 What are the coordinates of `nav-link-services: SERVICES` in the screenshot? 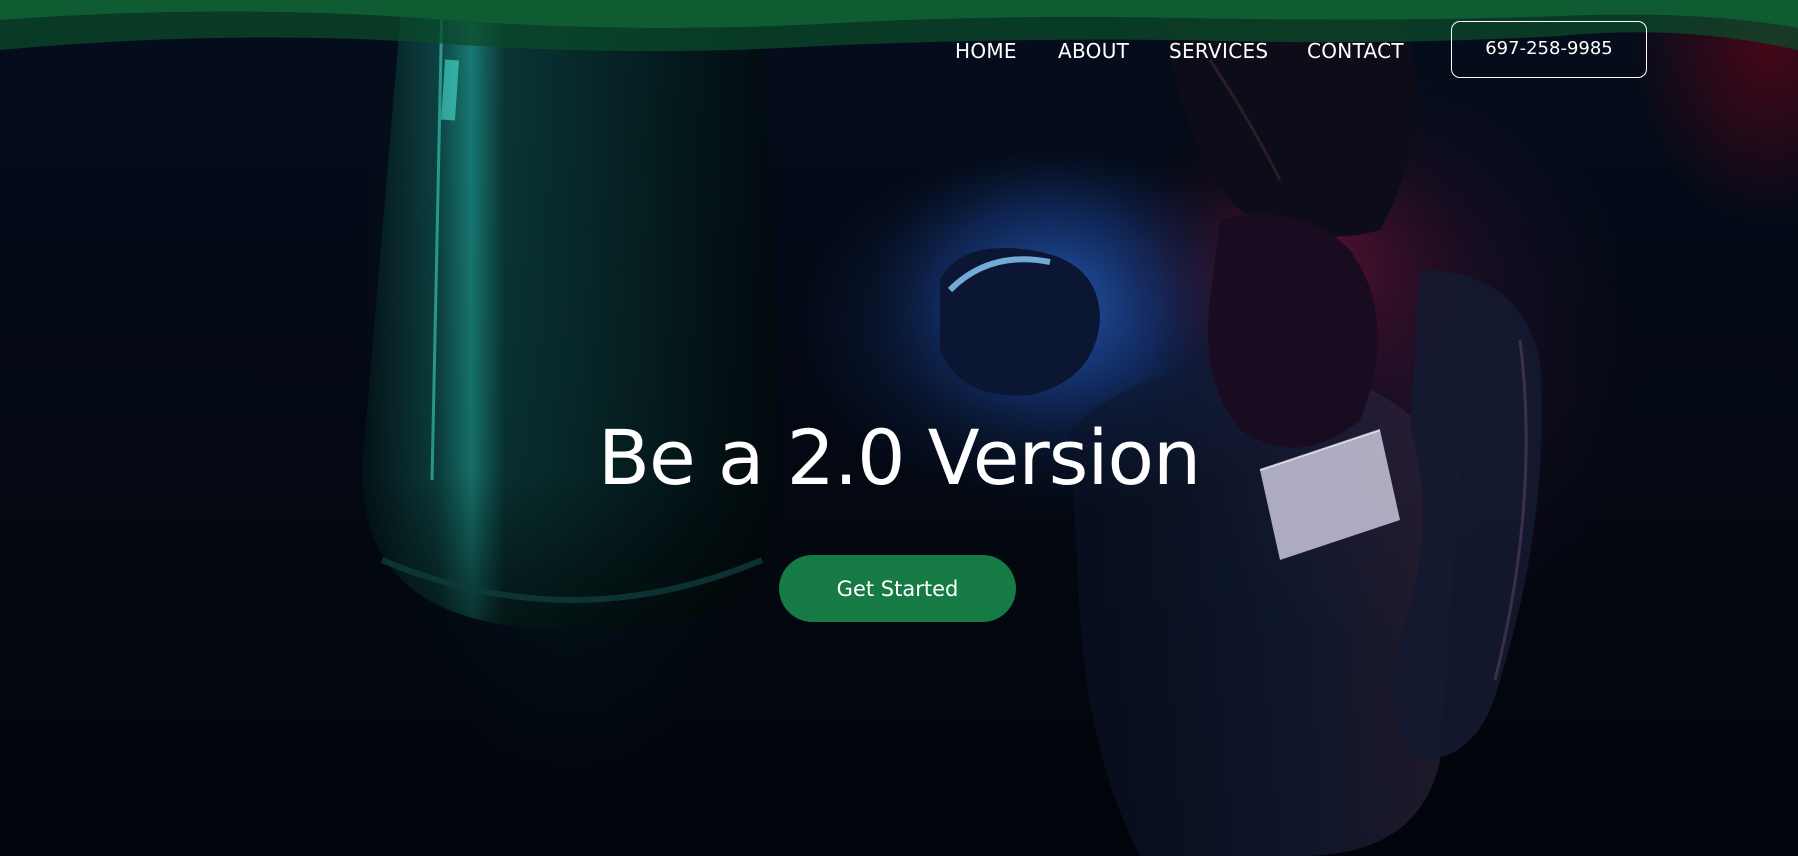 It's located at (1218, 51).